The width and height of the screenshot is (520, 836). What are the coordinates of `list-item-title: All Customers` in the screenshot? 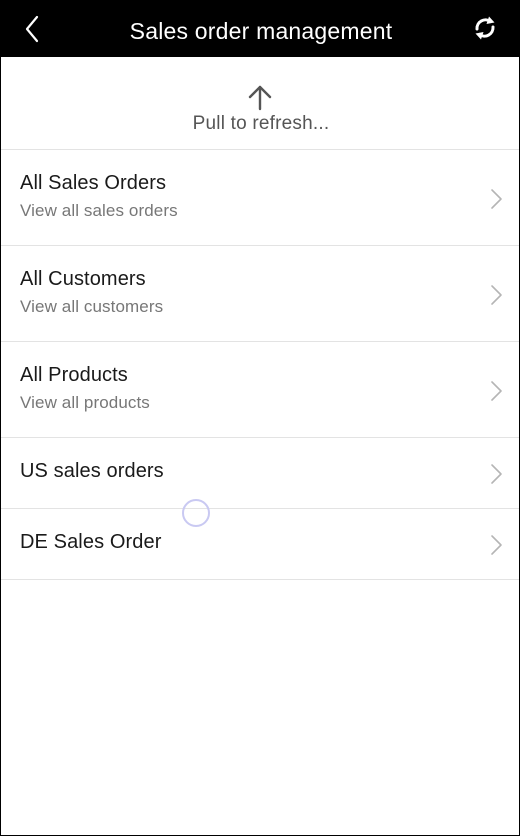 It's located at (83, 279).